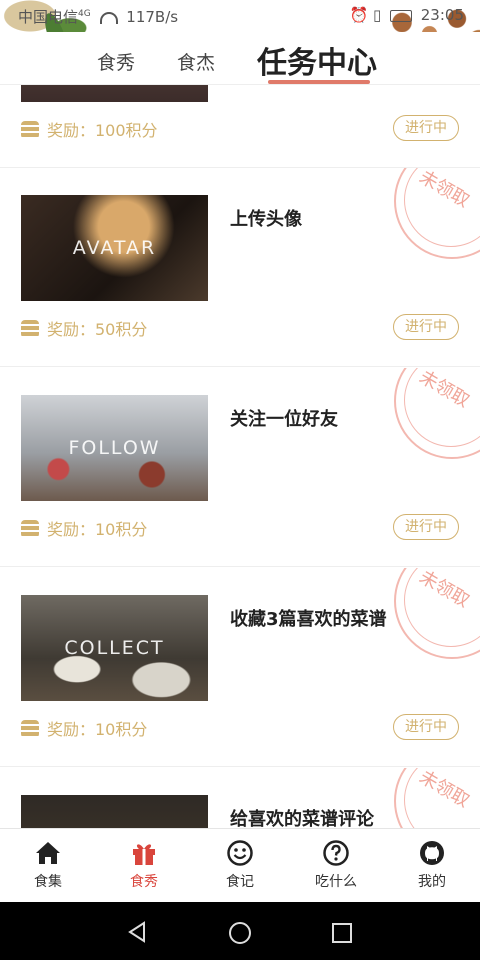  What do you see at coordinates (196, 61) in the screenshot?
I see `tab-shijie: 食杰` at bounding box center [196, 61].